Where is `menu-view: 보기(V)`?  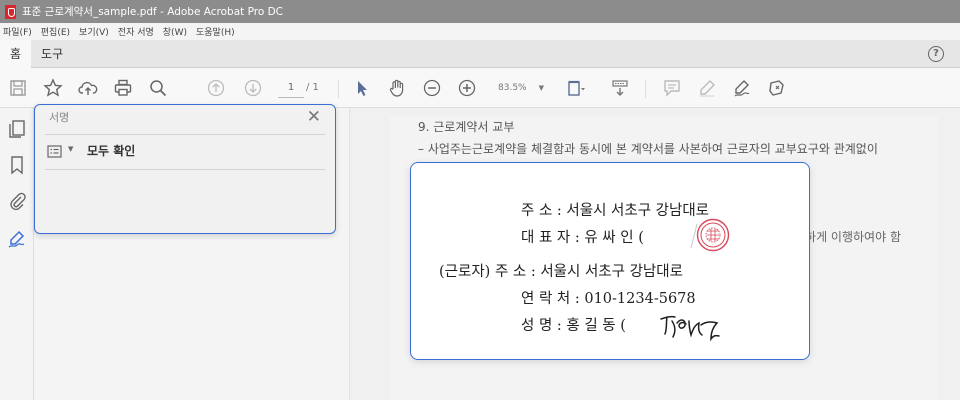
menu-view: 보기(V) is located at coordinates (94, 31).